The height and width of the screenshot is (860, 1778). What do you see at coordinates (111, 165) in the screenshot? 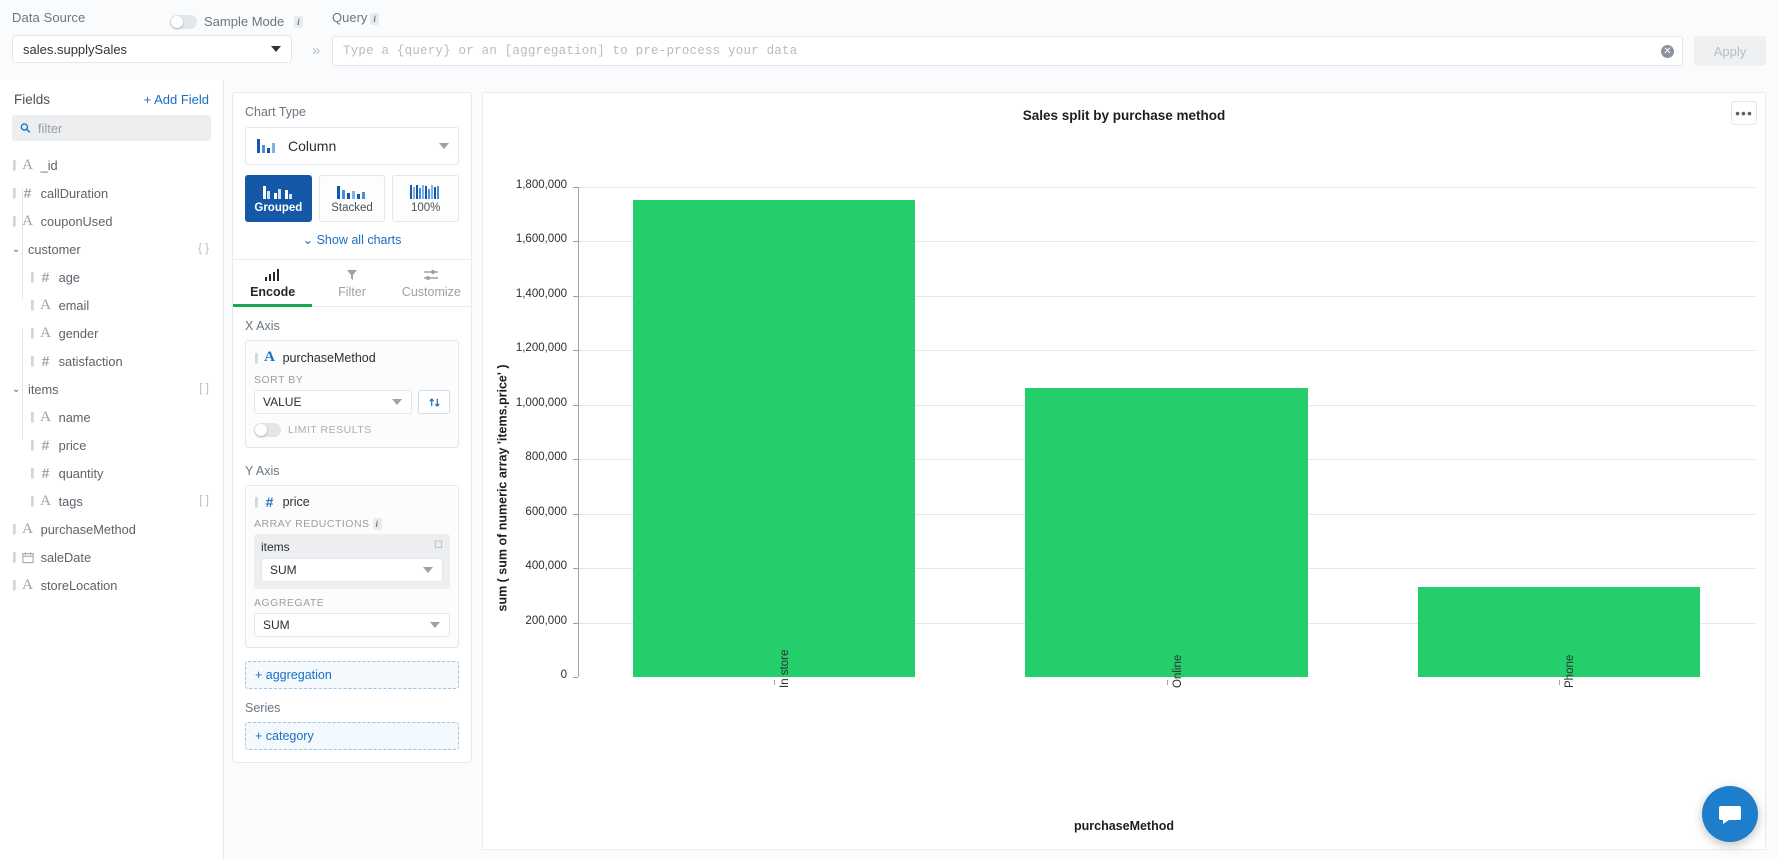
I see `field-row: ||| A _id` at bounding box center [111, 165].